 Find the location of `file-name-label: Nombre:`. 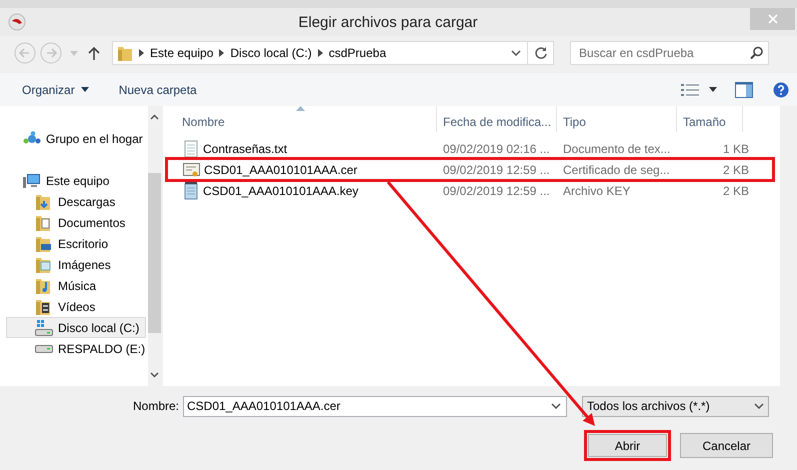

file-name-label: Nombre: is located at coordinates (156, 406).